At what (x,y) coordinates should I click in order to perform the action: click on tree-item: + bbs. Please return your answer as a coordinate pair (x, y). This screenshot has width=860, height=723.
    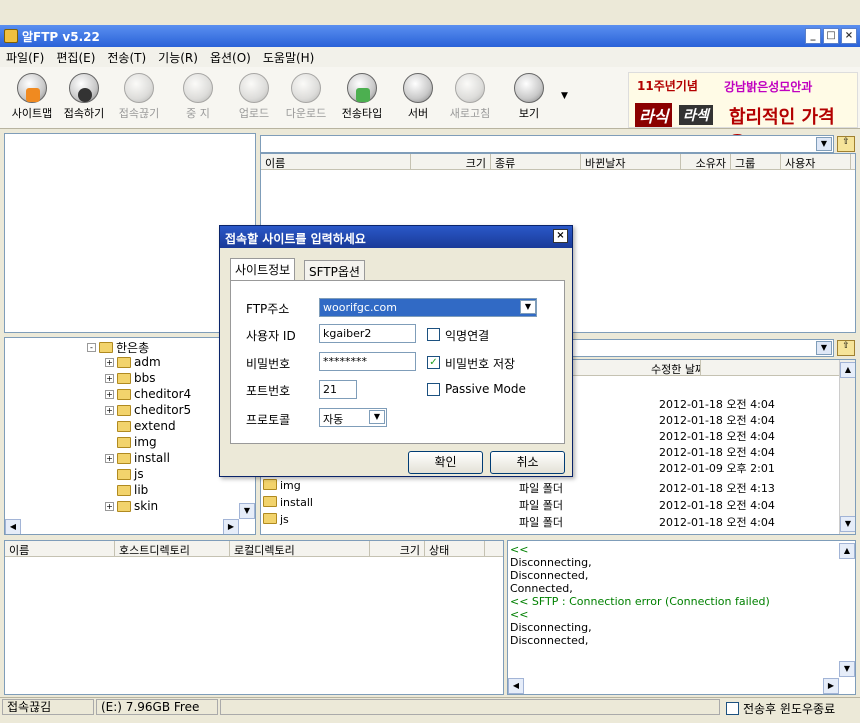
    Looking at the image, I should click on (130, 378).